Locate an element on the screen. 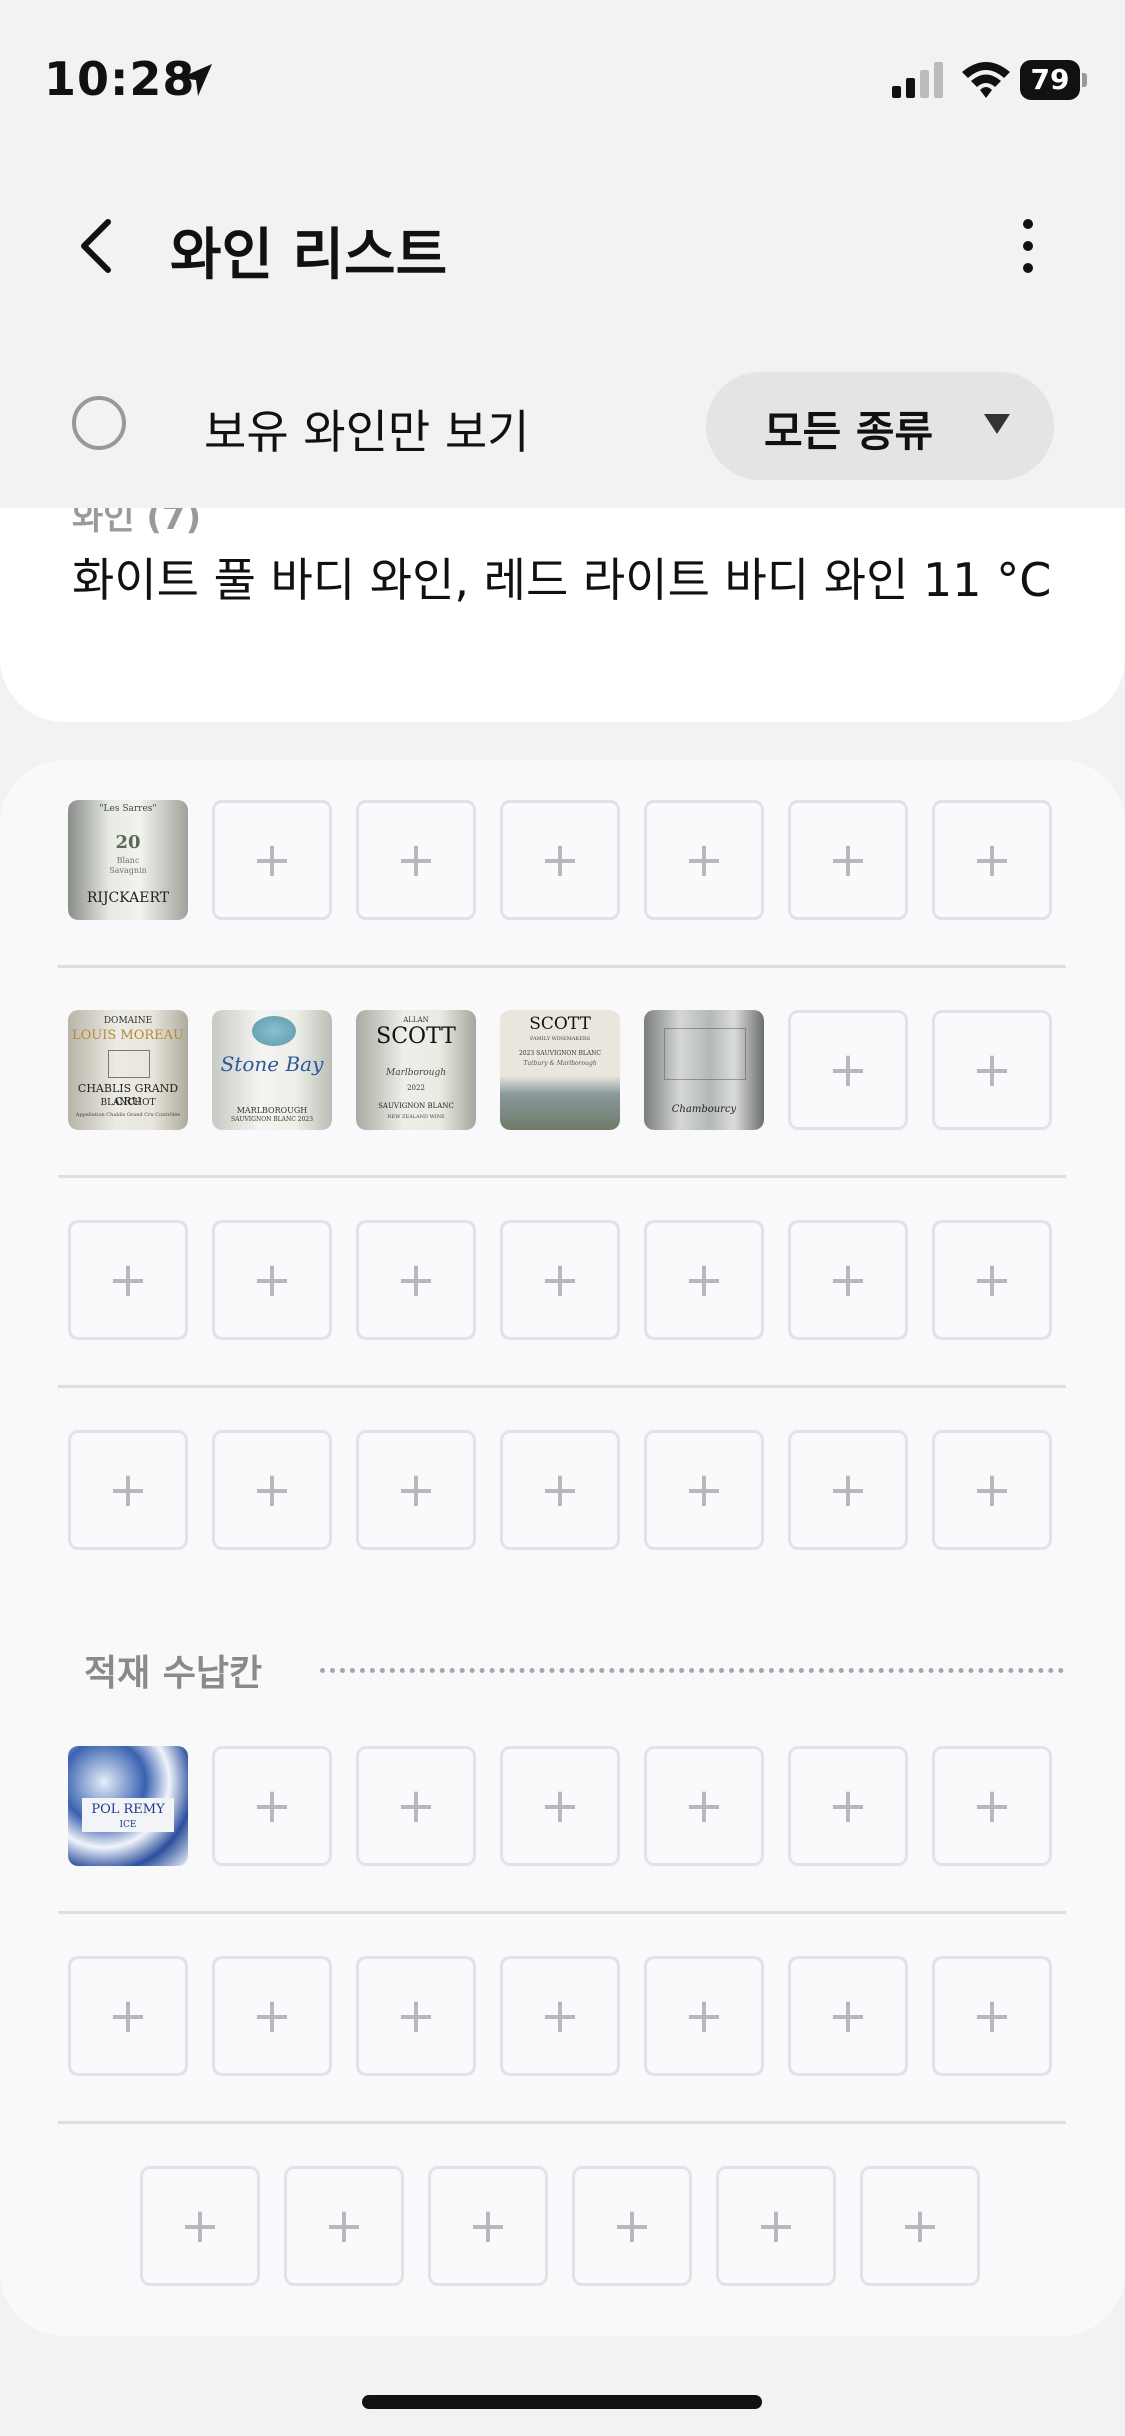  location-arrow-icon is located at coordinates (196, 80).